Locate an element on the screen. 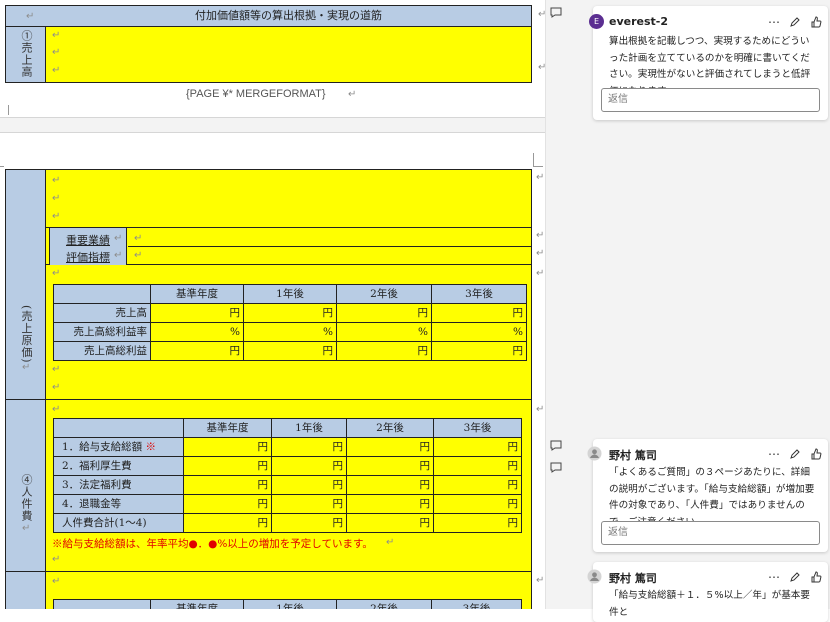  kpi-label-cell: 重要業績 ↵ 評価指標 ↵ is located at coordinates (88, 246).